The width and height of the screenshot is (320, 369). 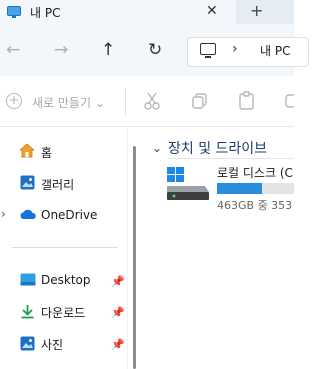 What do you see at coordinates (69, 215) in the screenshot?
I see `sidebar-item-onedrive: OneDrive` at bounding box center [69, 215].